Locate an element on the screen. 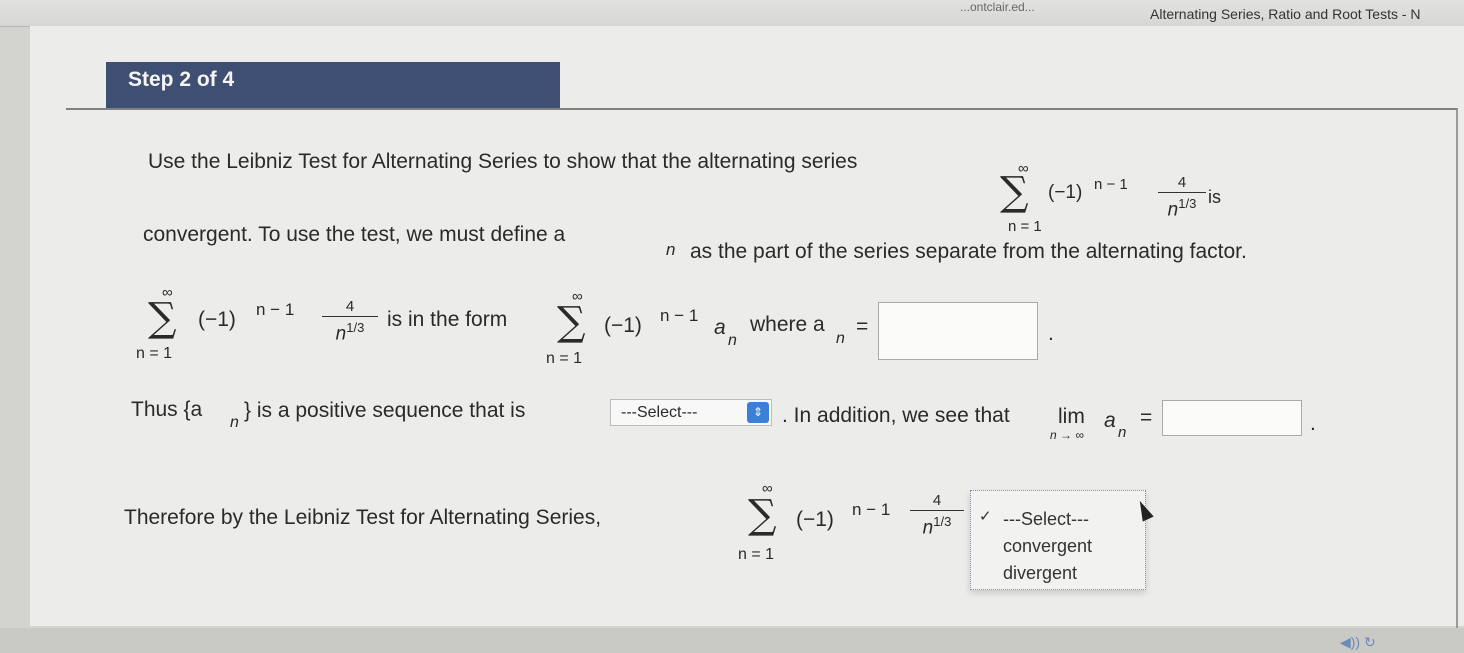 Image resolution: width=1464 pixels, height=653 pixels. lim-eq: = is located at coordinates (1146, 417).